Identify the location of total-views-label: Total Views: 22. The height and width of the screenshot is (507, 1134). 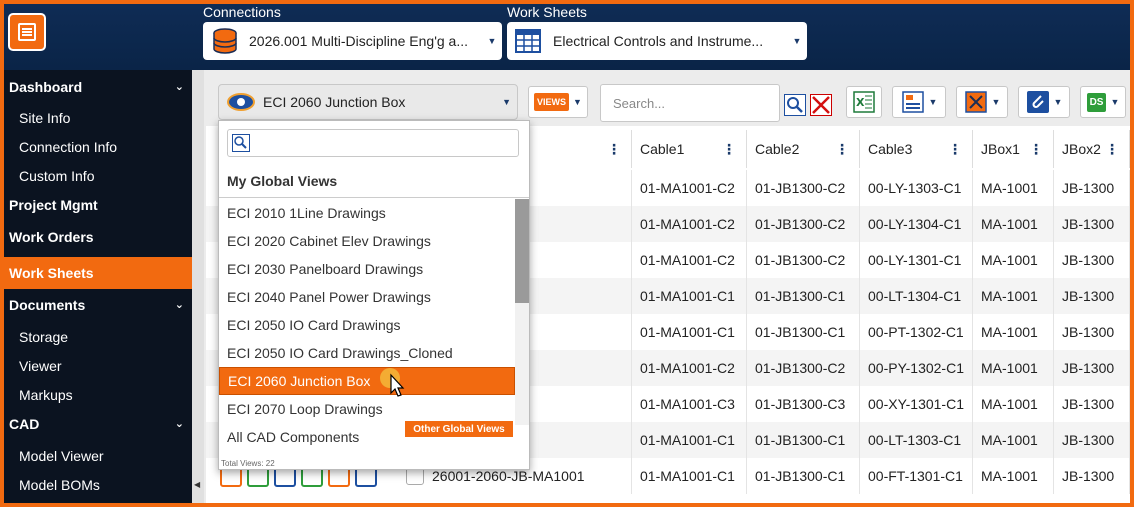
(248, 463).